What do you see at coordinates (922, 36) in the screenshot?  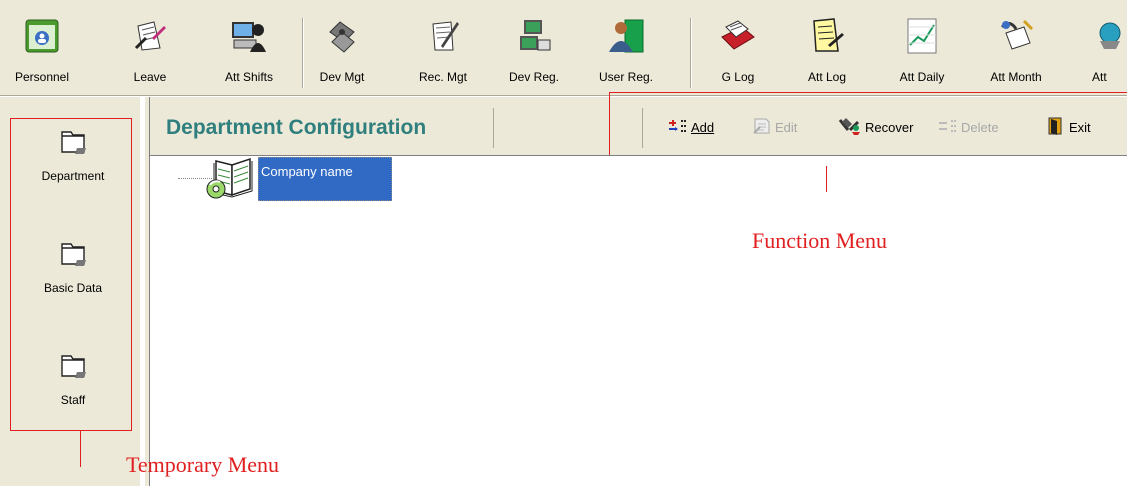 I see `att-daily-icon` at bounding box center [922, 36].